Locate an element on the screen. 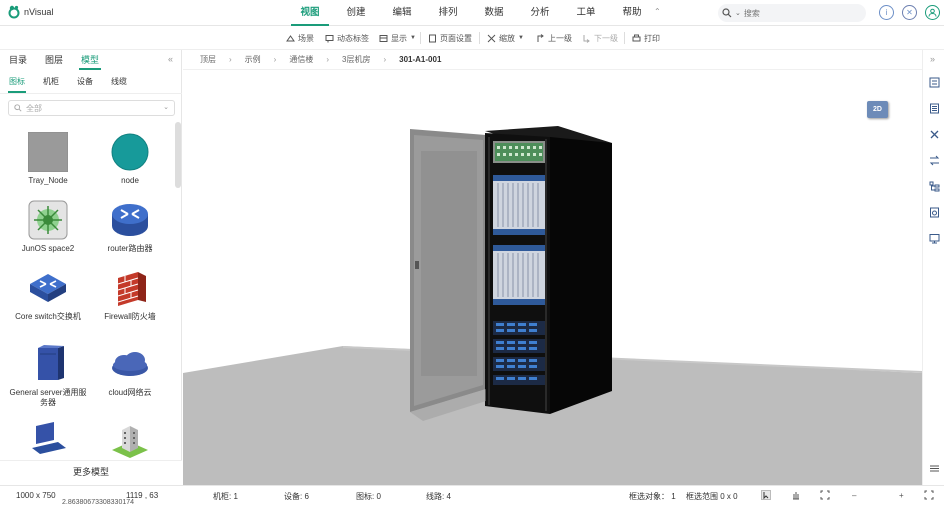 This screenshot has width=944, height=506. subtab-cabinets: 机柜 is located at coordinates (51, 82).